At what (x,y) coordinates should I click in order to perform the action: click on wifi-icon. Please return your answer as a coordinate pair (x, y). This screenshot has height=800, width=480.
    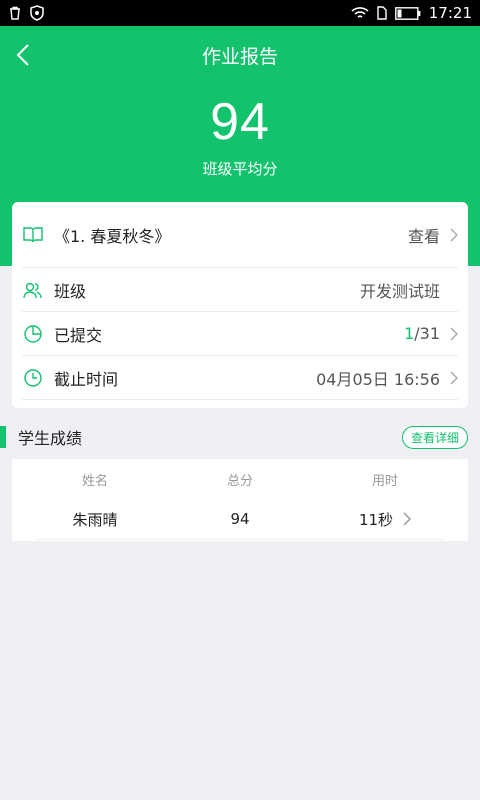
    Looking at the image, I should click on (360, 13).